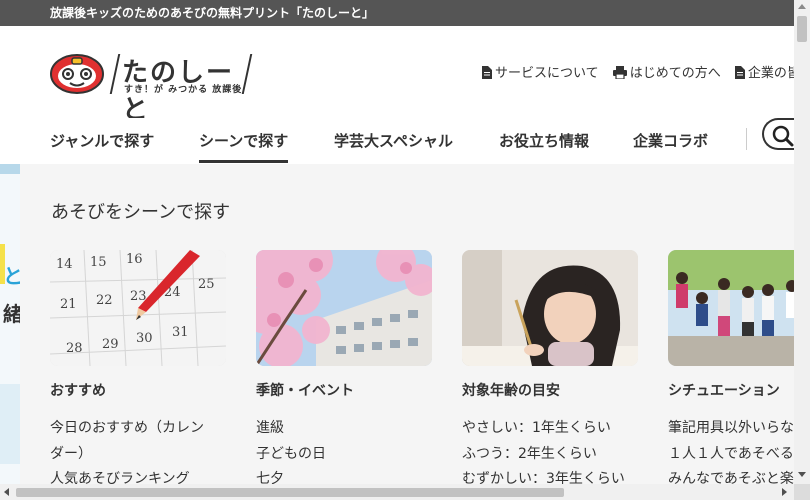  Describe the element at coordinates (144, 338) in the screenshot. I see `calendar-number: 30` at that location.